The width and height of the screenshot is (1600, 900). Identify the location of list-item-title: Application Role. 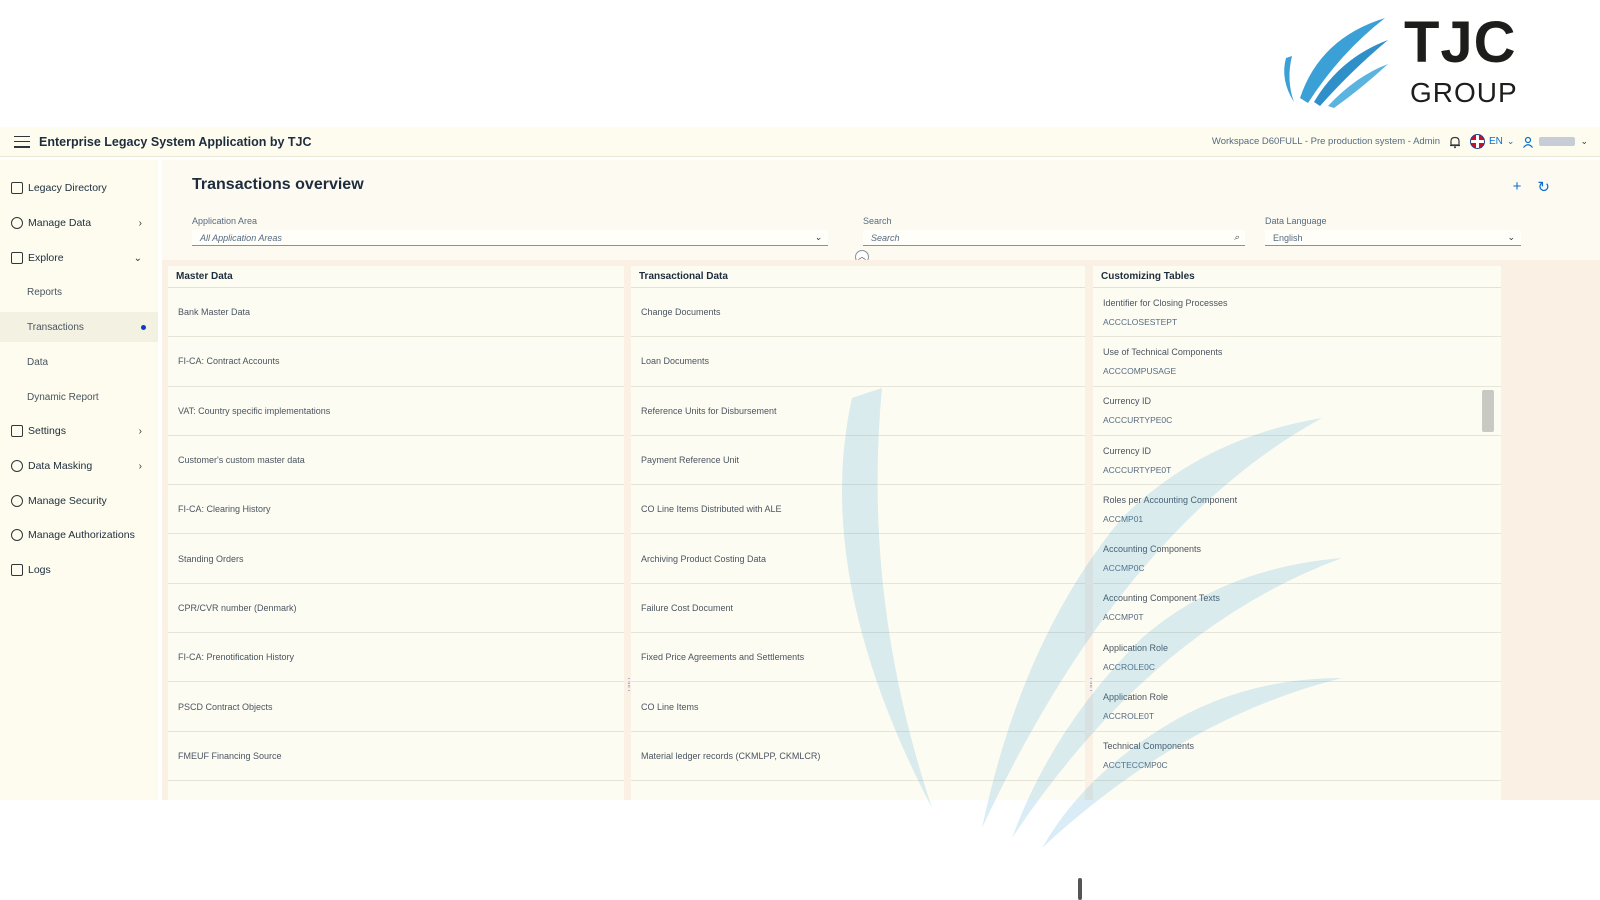
(1136, 697).